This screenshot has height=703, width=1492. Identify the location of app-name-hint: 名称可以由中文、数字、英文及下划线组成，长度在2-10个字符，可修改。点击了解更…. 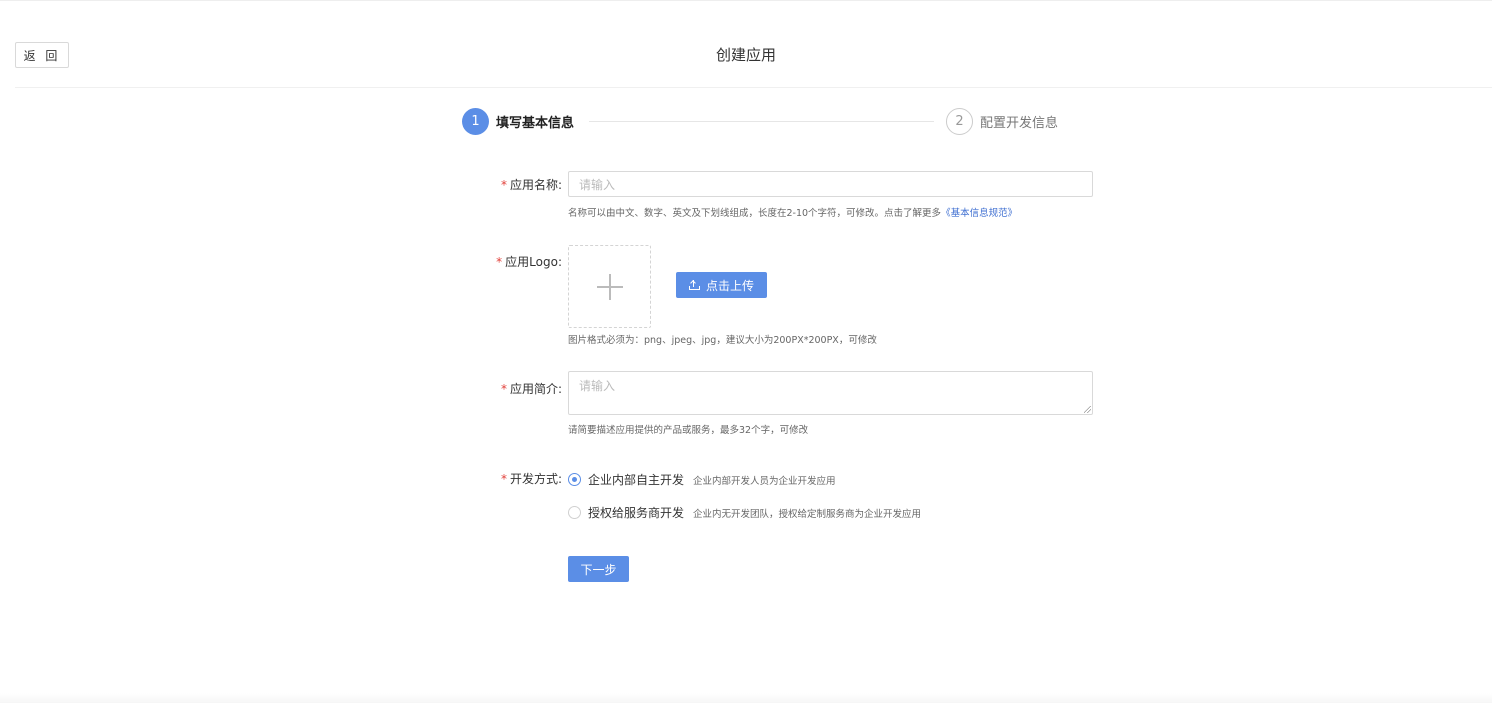
(793, 213).